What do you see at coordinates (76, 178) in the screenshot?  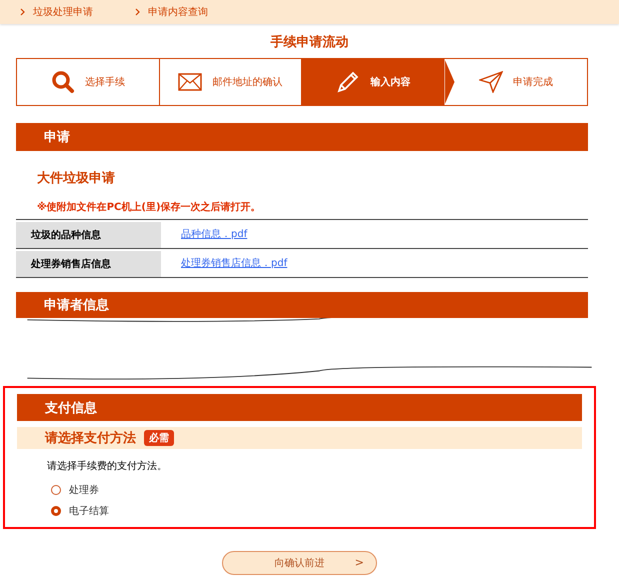 I see `section-subtitle: 大件垃圾申请` at bounding box center [76, 178].